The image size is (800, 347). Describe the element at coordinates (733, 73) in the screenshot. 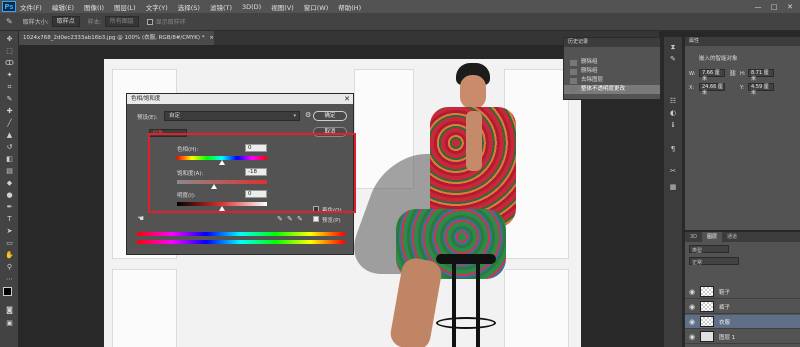

I see `link-icon: ⛓` at that location.